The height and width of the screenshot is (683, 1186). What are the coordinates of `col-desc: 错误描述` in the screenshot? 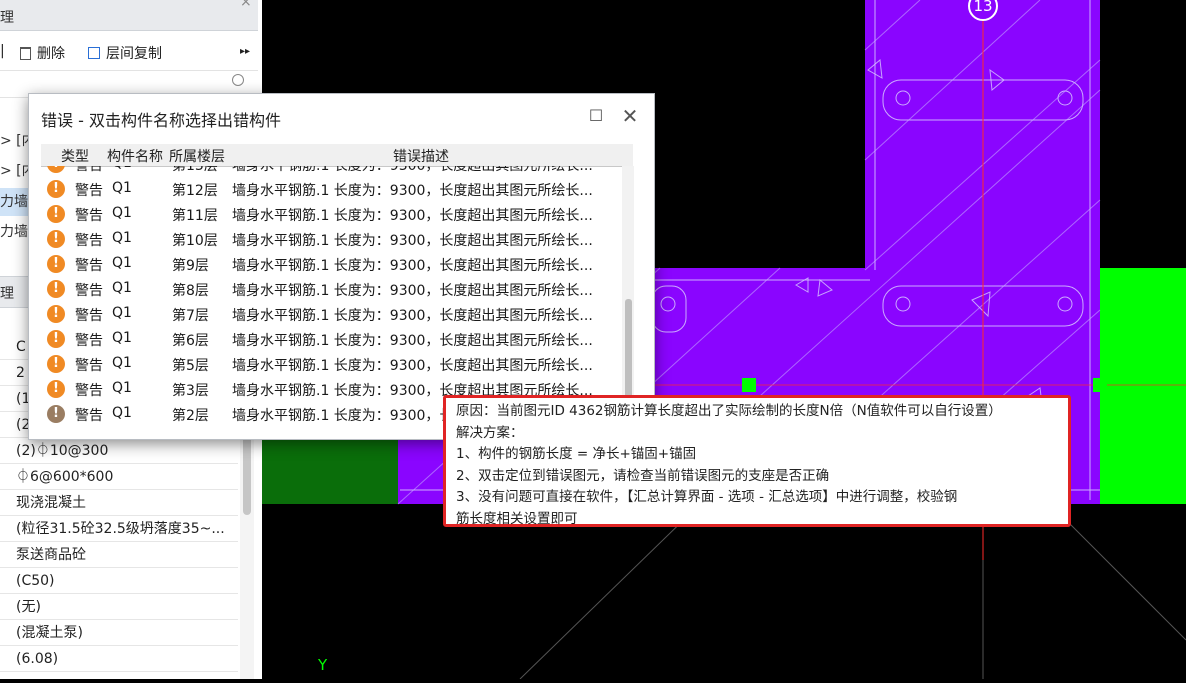 It's located at (421, 156).